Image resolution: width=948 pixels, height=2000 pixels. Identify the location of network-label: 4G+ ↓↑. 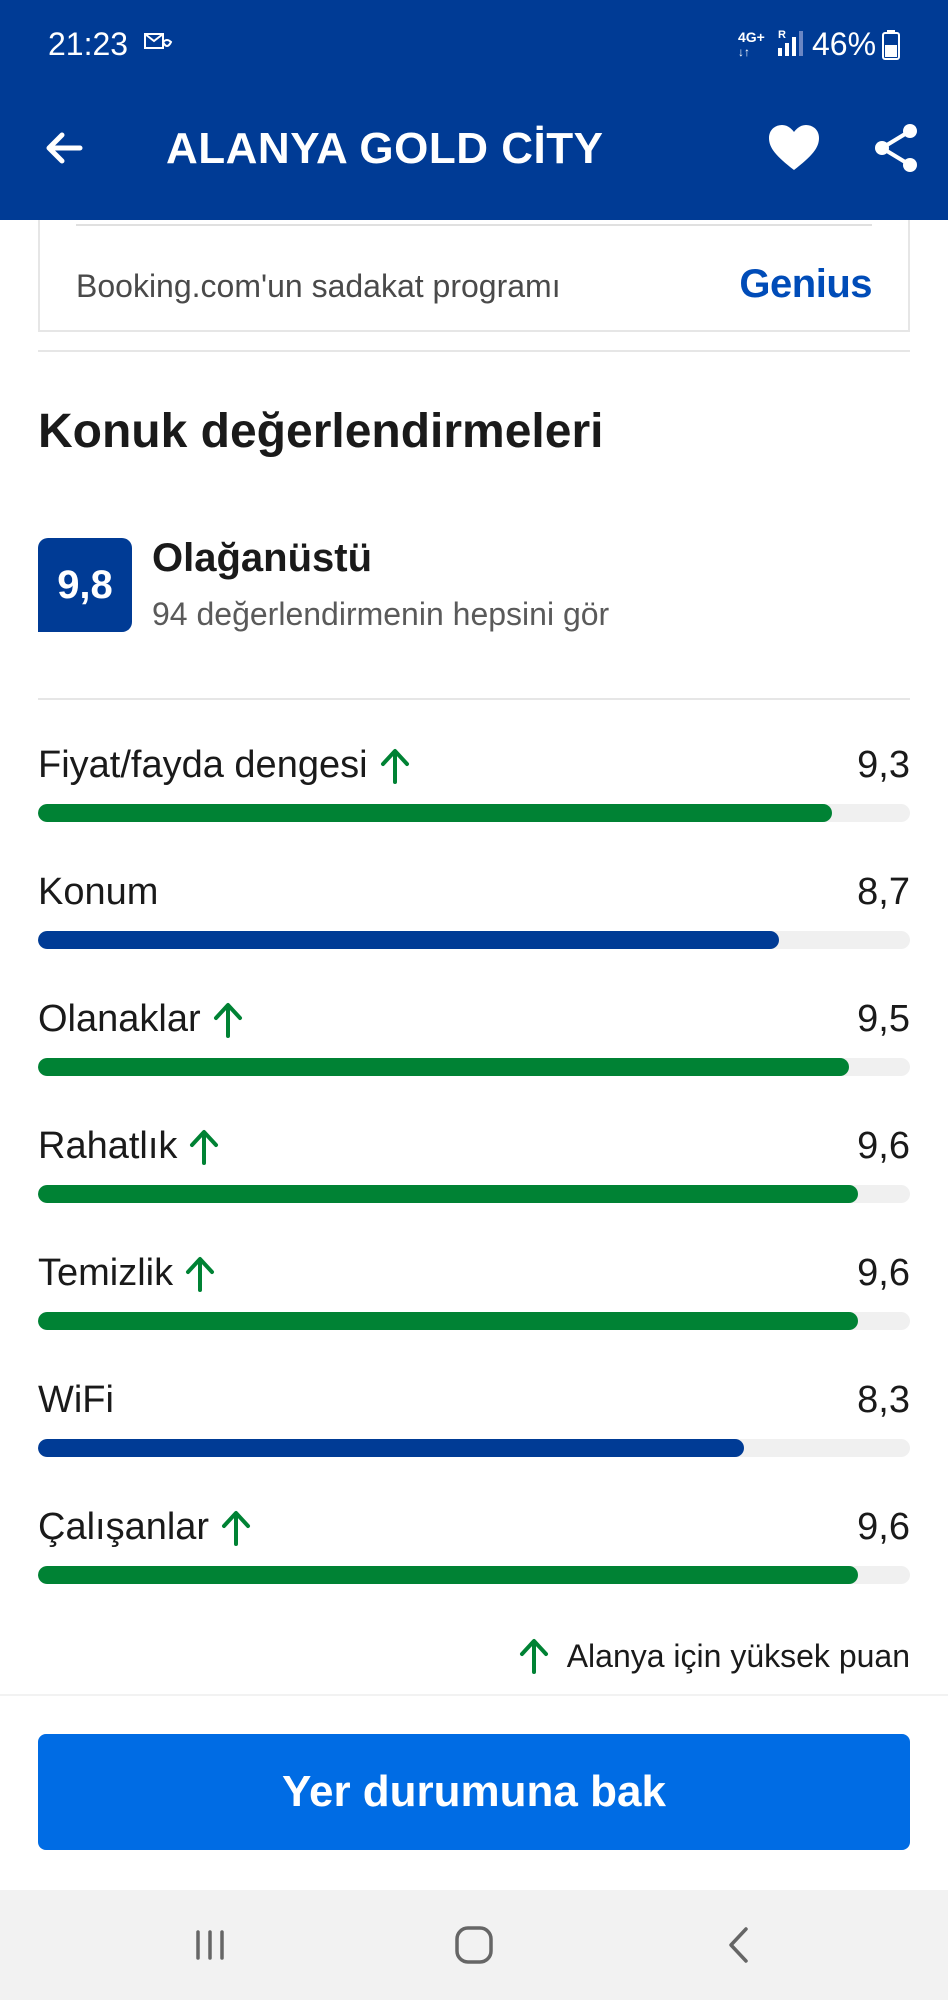
(751, 44).